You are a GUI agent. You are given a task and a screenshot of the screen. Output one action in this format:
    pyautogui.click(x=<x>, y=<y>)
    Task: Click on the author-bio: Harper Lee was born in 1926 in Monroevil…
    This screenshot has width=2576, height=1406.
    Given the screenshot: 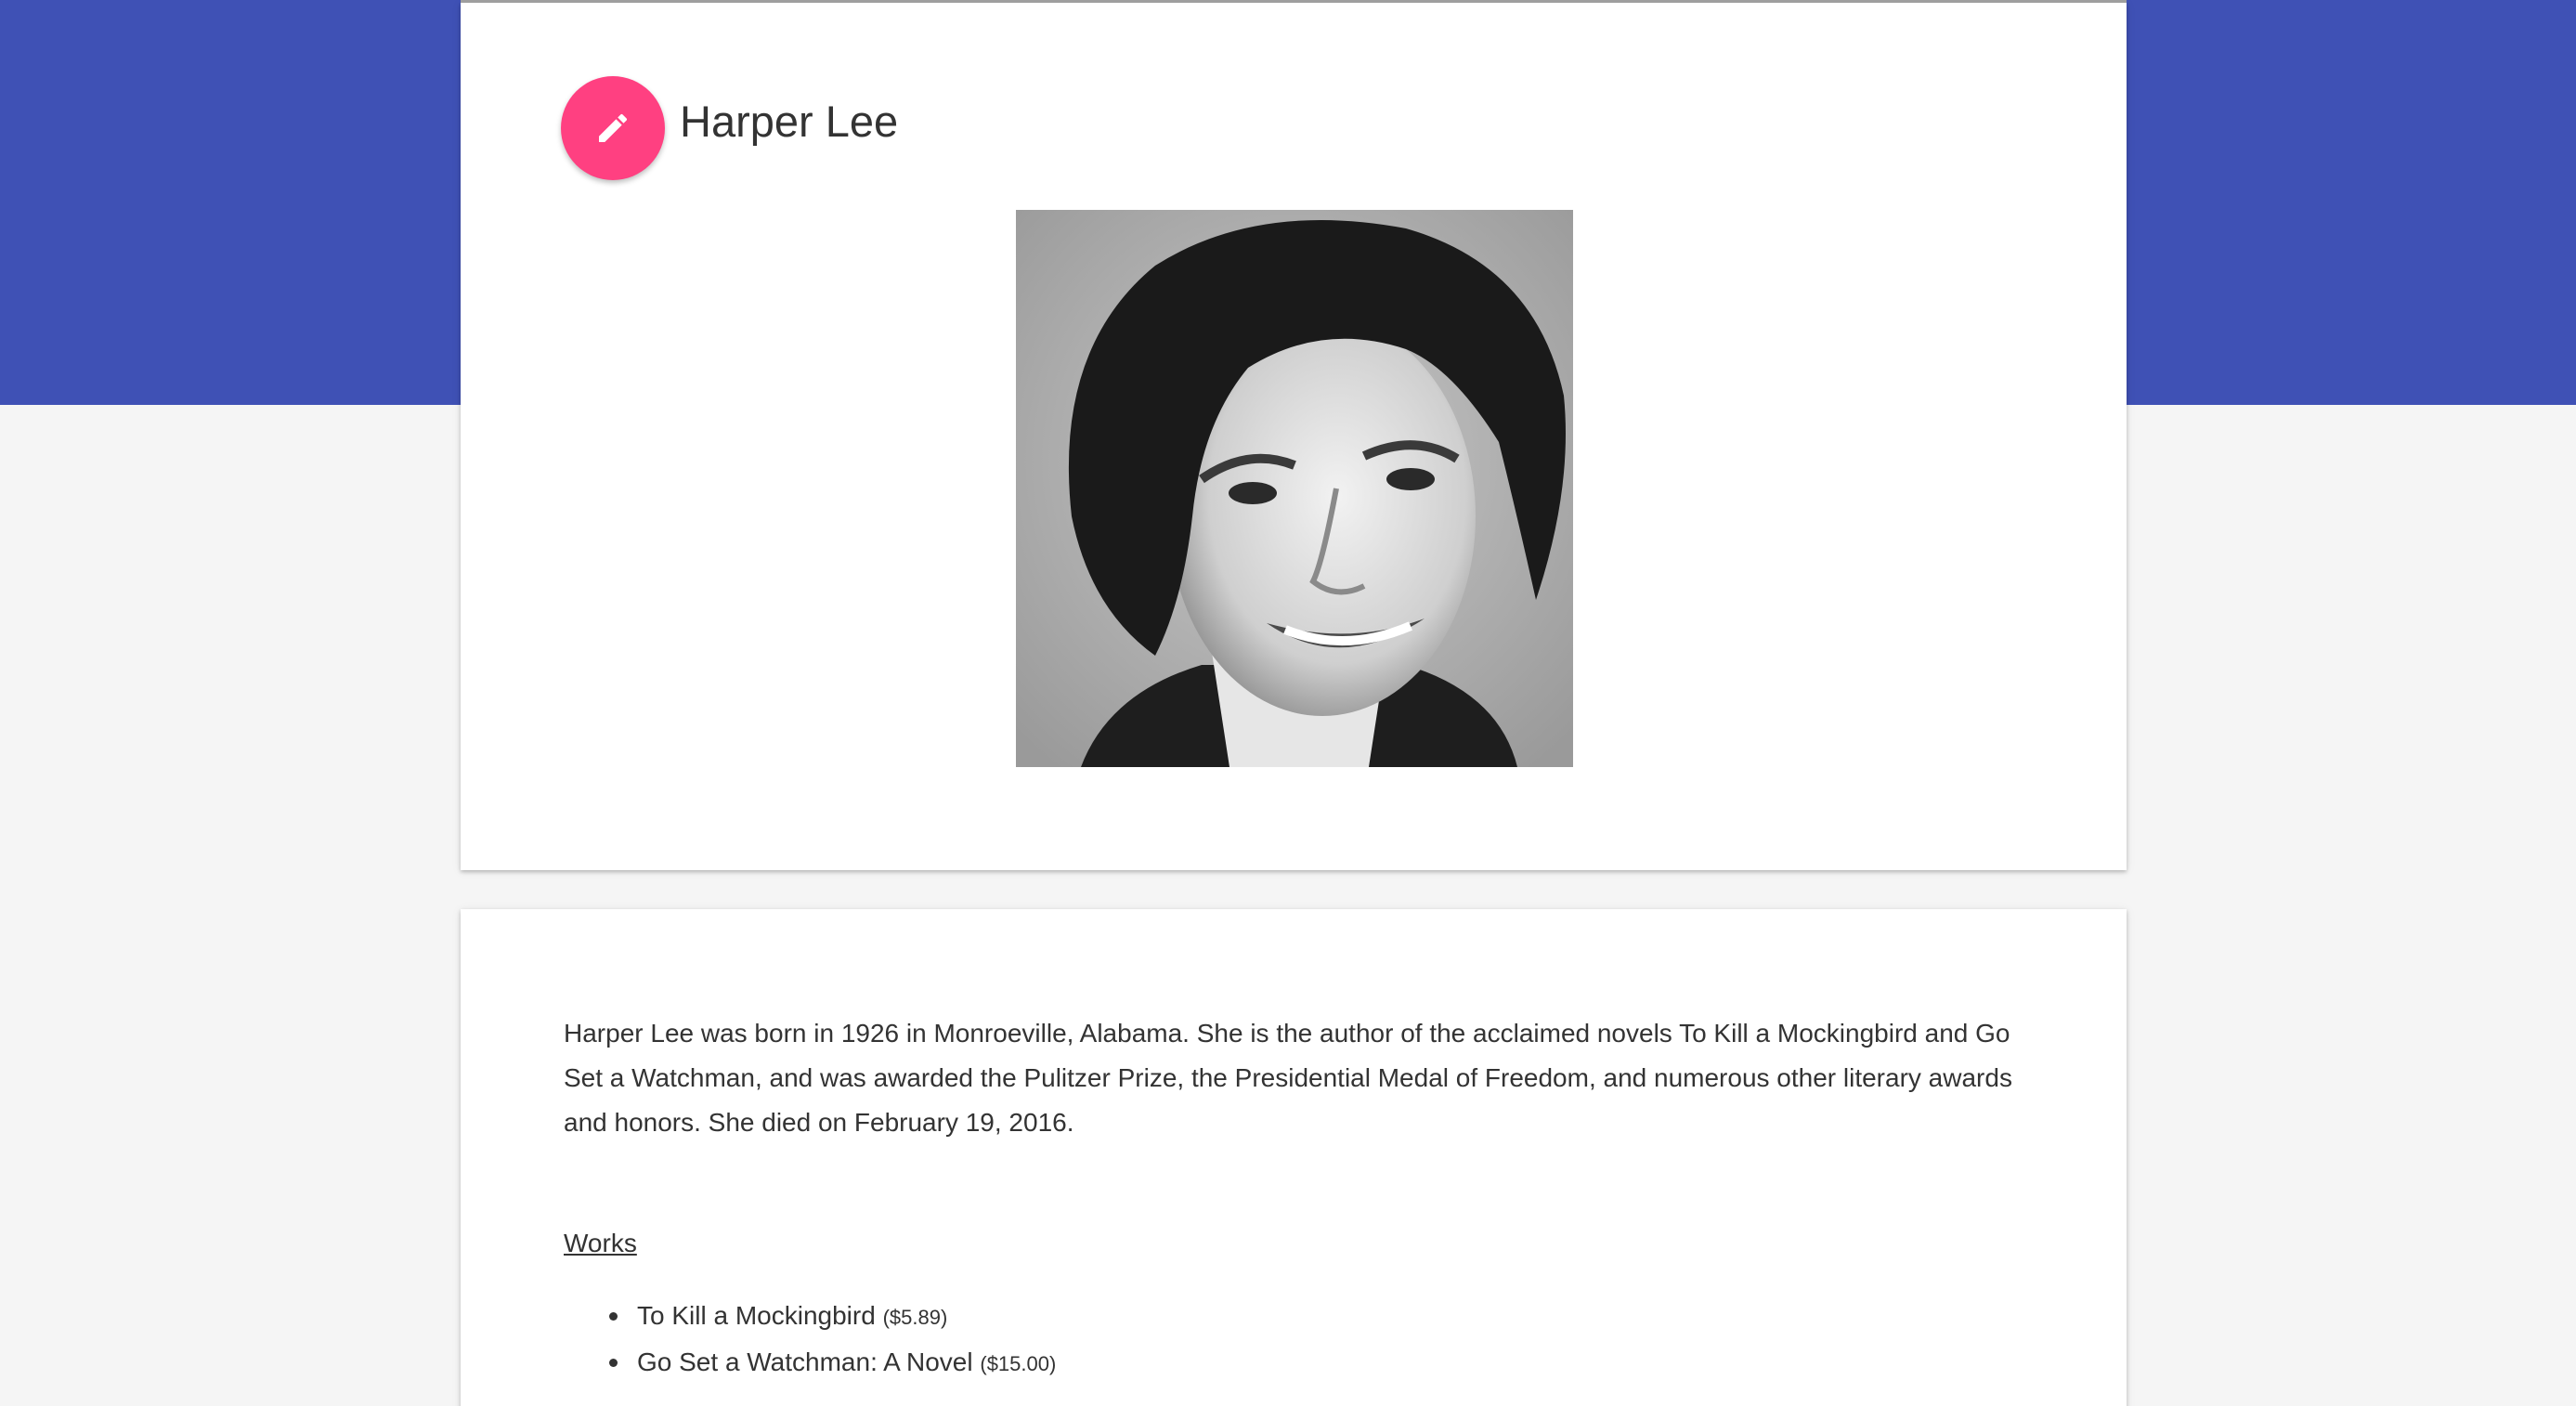 What is the action you would take?
    pyautogui.click(x=1288, y=1078)
    